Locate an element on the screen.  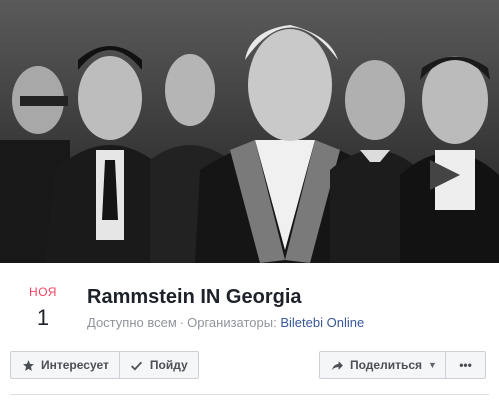
interested-button: Интересует is located at coordinates (65, 365).